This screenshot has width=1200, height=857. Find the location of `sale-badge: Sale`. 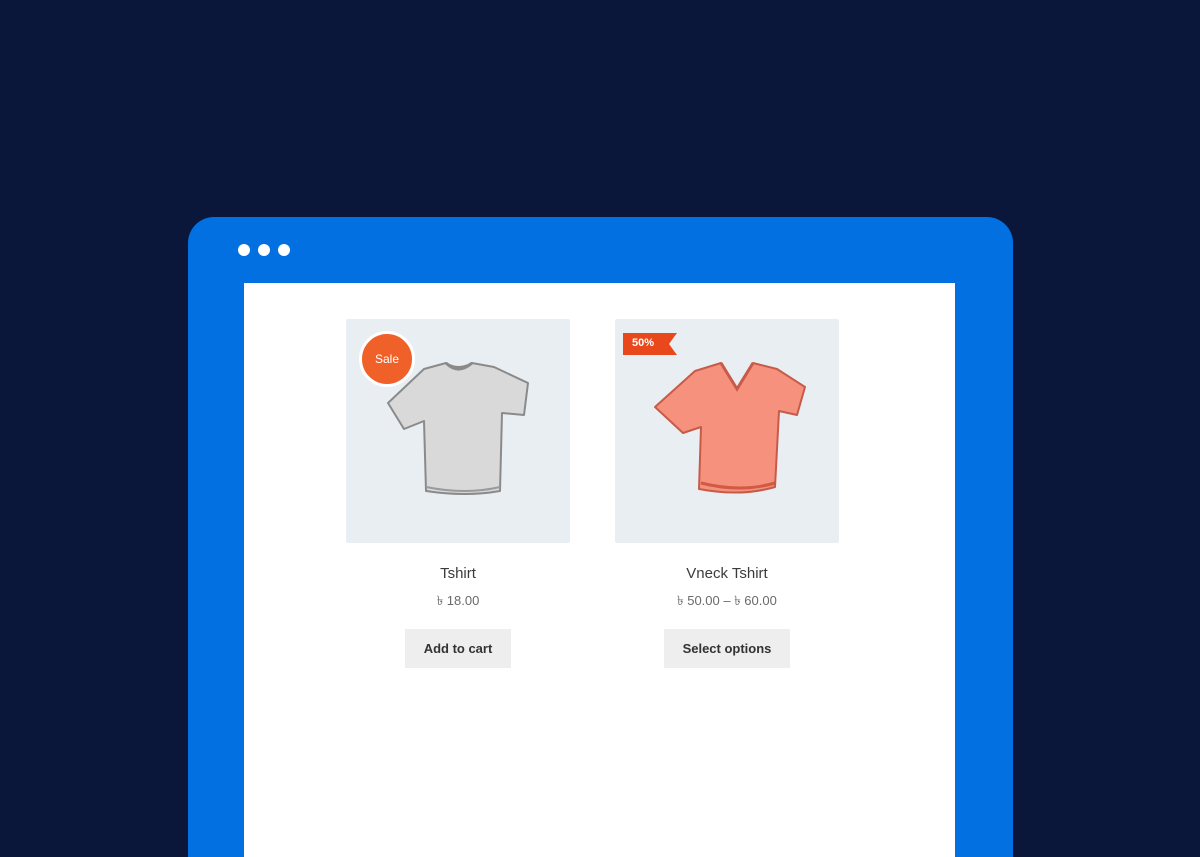

sale-badge: Sale is located at coordinates (387, 359).